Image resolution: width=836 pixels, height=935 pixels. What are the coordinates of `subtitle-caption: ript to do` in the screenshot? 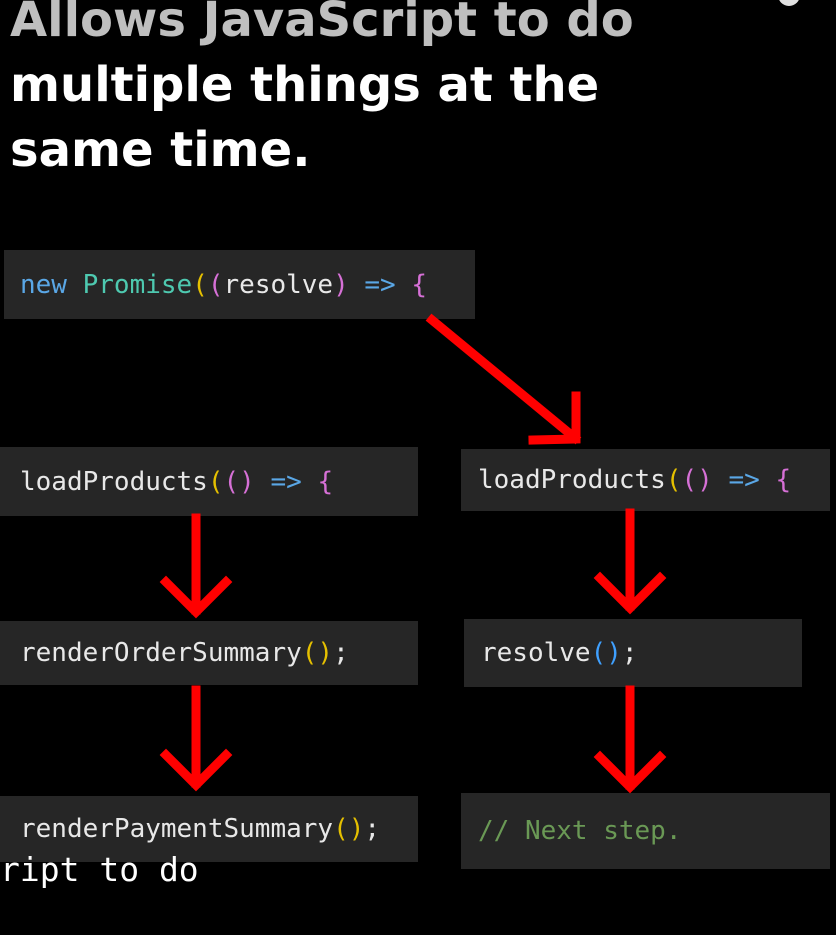 It's located at (99, 869).